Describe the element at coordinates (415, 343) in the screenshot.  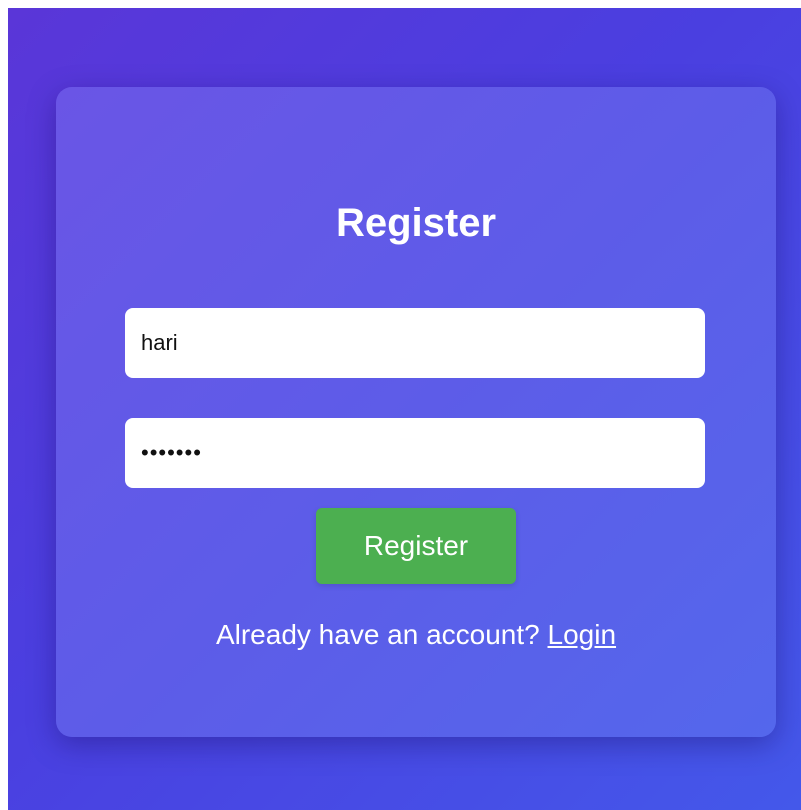
I see `username-input` at that location.